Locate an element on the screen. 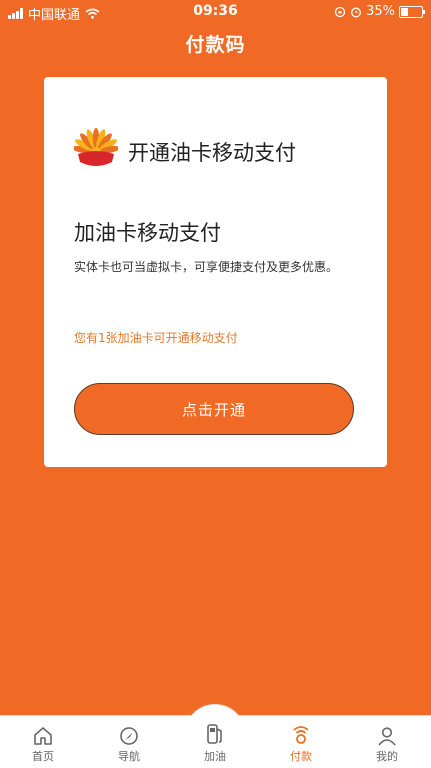 The height and width of the screenshot is (768, 431). navigation-icon is located at coordinates (129, 736).